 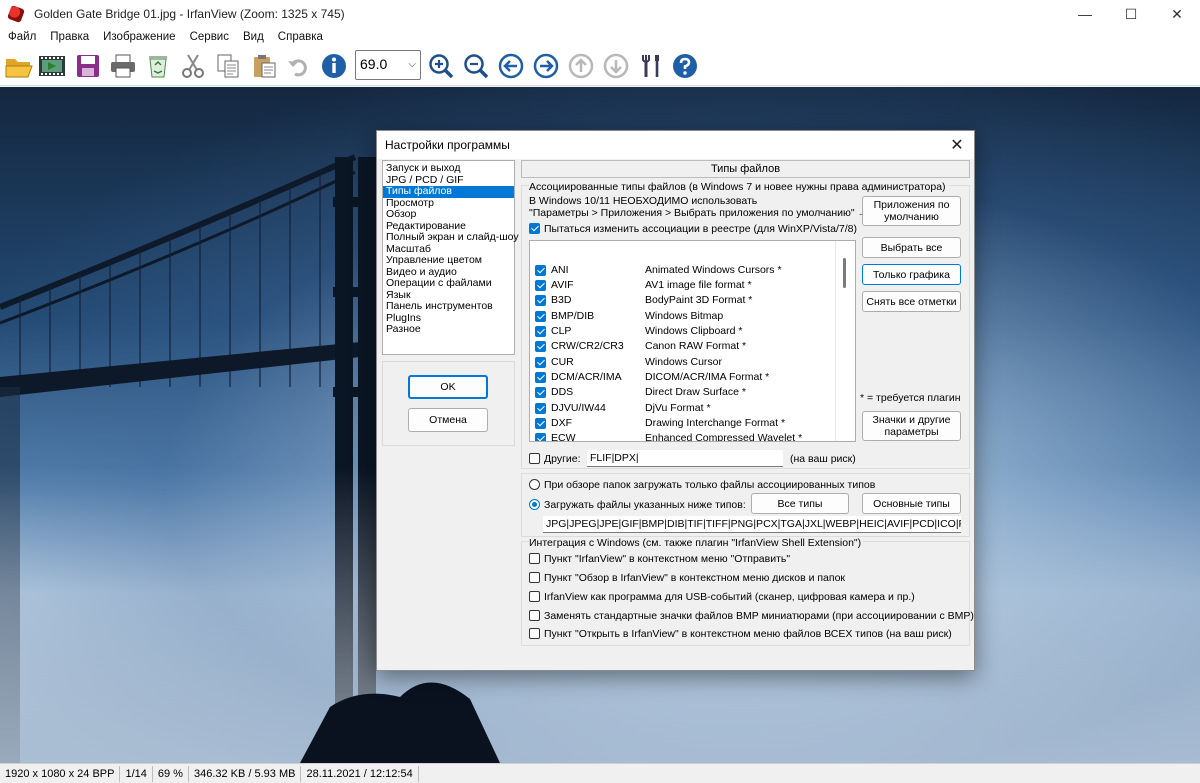 What do you see at coordinates (139, 37) in the screenshot?
I see `menu-image: Изображение` at bounding box center [139, 37].